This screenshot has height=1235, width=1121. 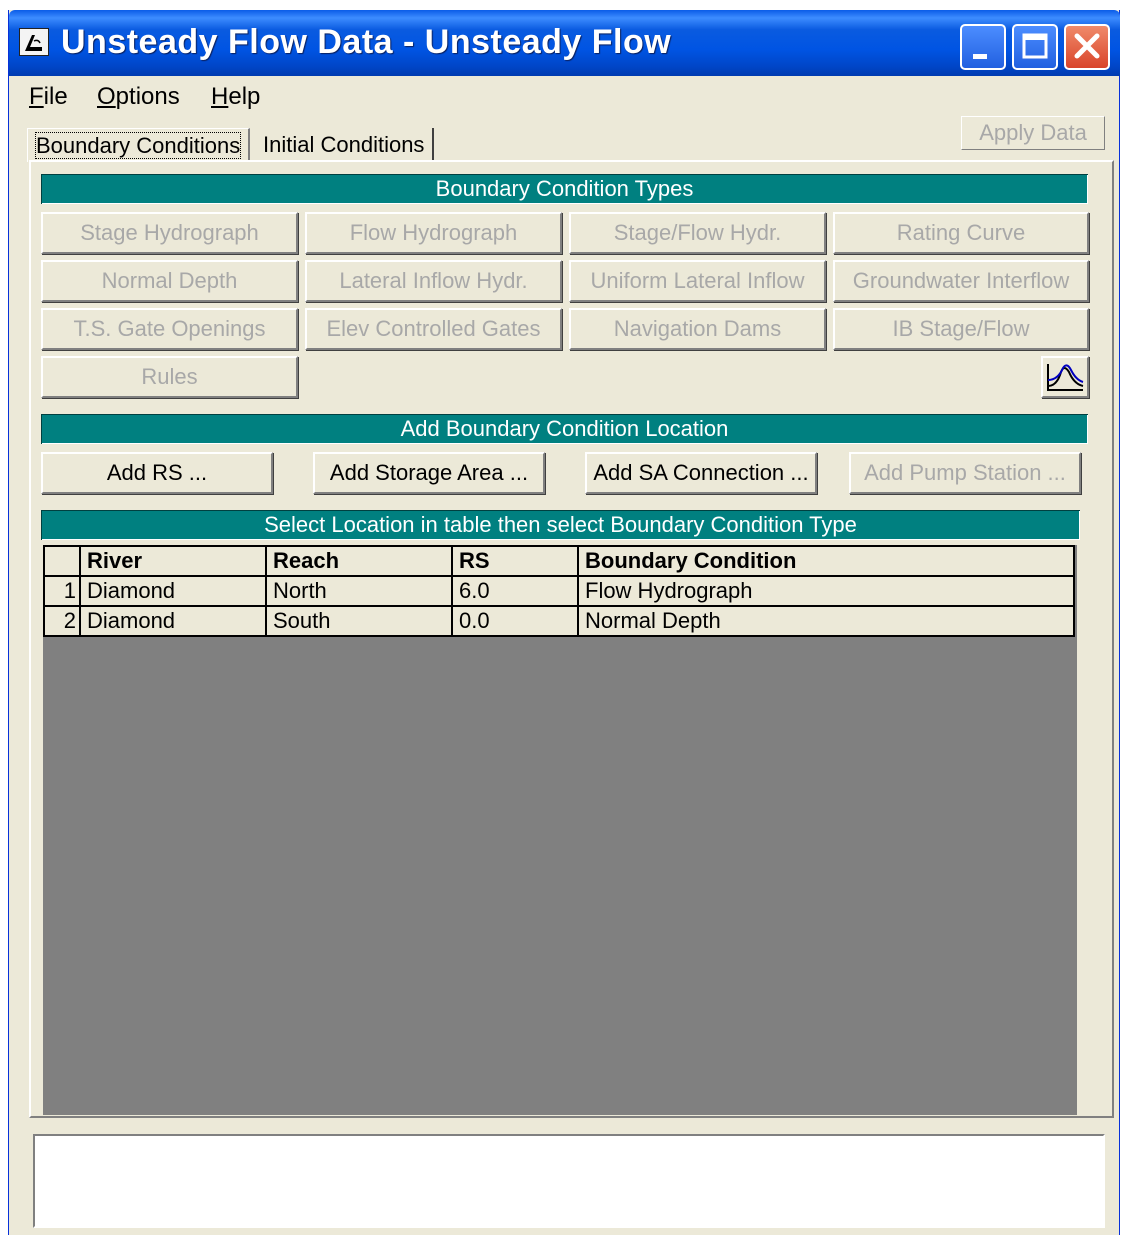 I want to click on menu-file: File, so click(x=48, y=97).